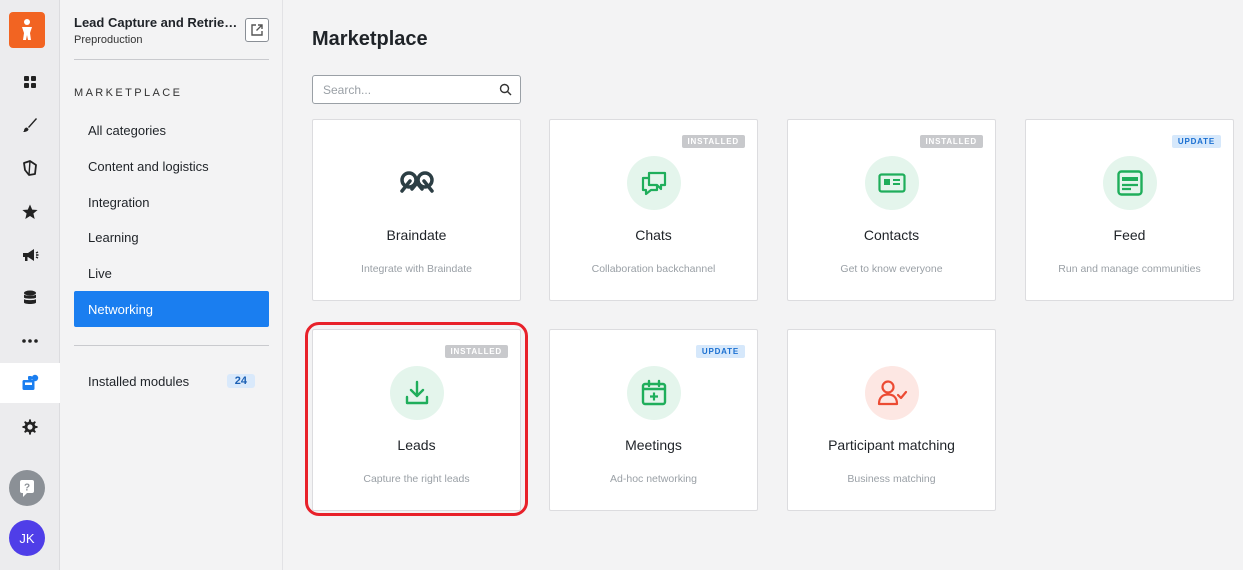  I want to click on category-networking: Networking, so click(171, 309).